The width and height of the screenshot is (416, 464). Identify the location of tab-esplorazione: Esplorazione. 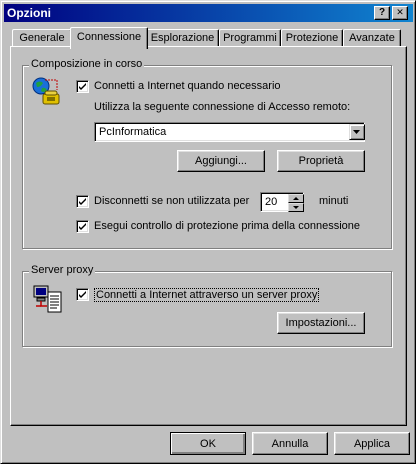
(182, 38).